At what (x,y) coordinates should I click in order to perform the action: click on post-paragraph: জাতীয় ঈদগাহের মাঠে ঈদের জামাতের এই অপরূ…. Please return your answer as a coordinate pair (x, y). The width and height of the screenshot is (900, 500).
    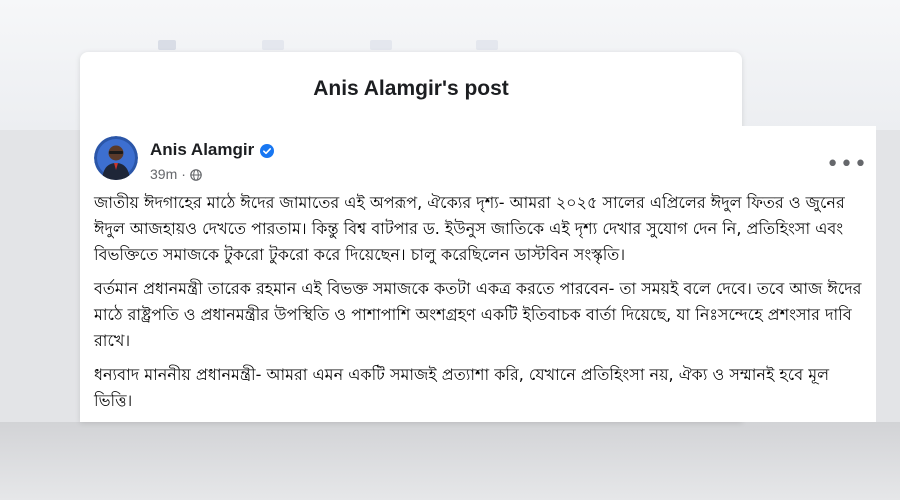
    Looking at the image, I should click on (469, 228).